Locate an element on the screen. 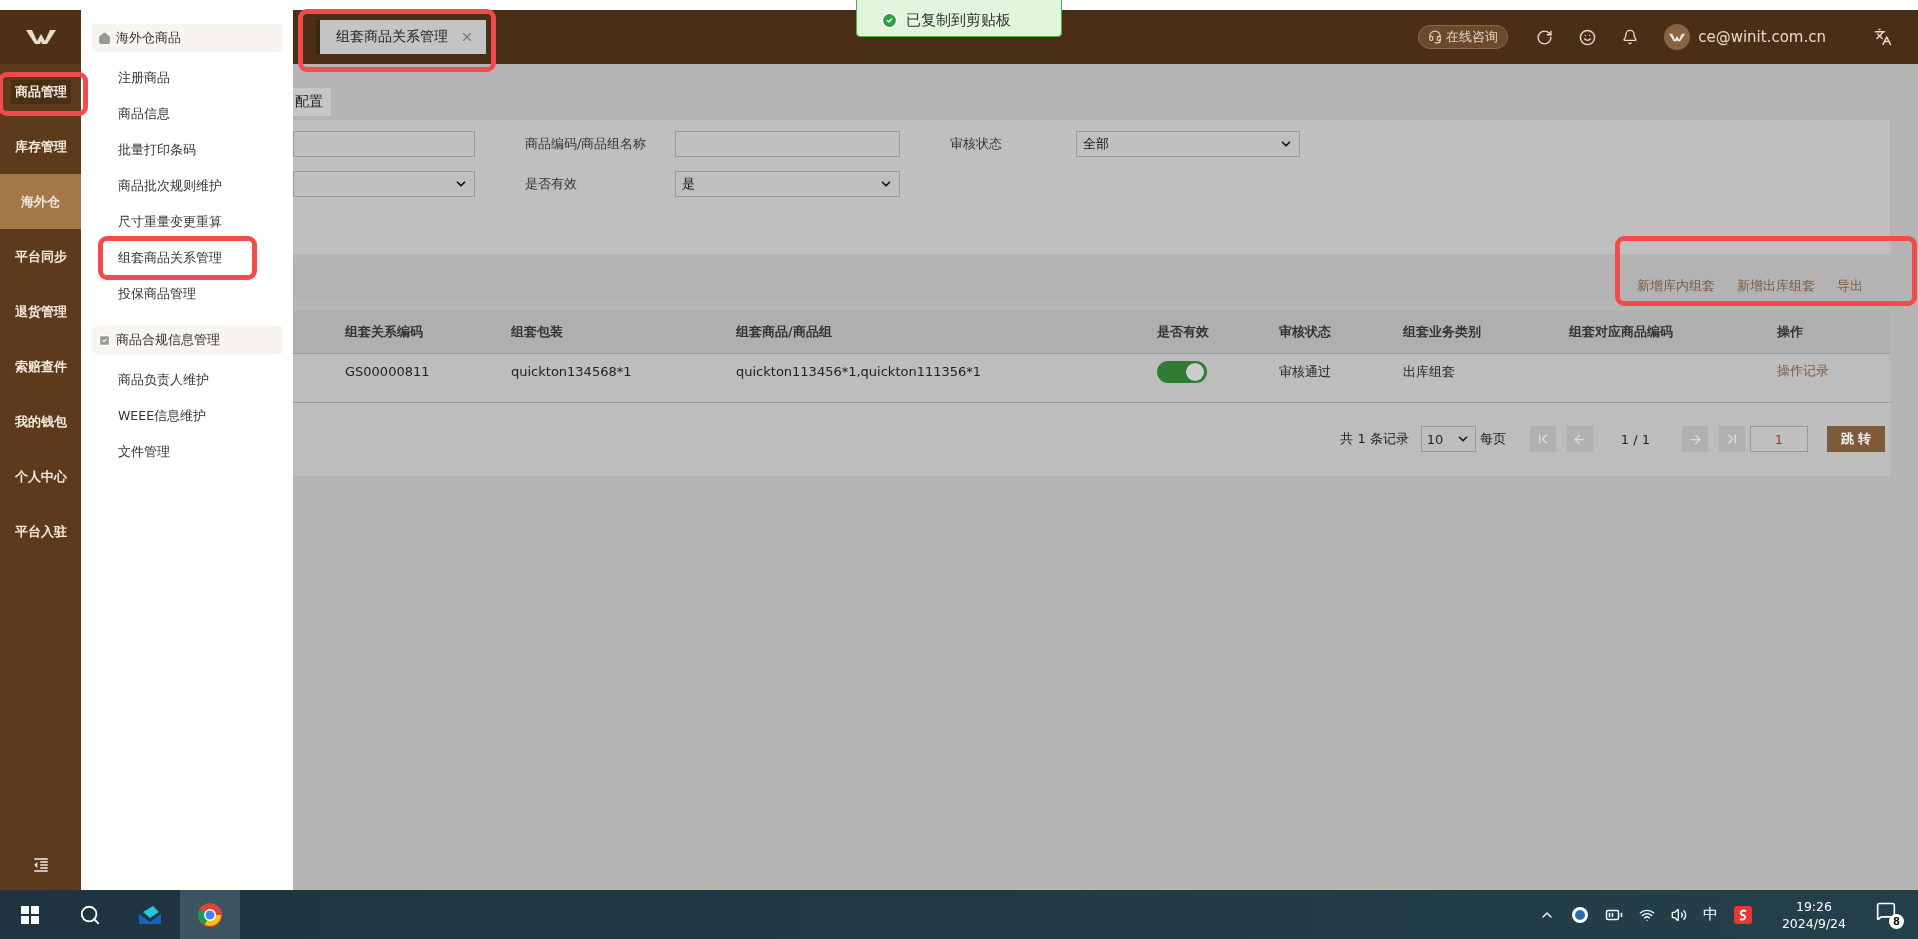 Image resolution: width=1918 pixels, height=939 pixels. column-header: 组套对应商品编码 is located at coordinates (1621, 332).